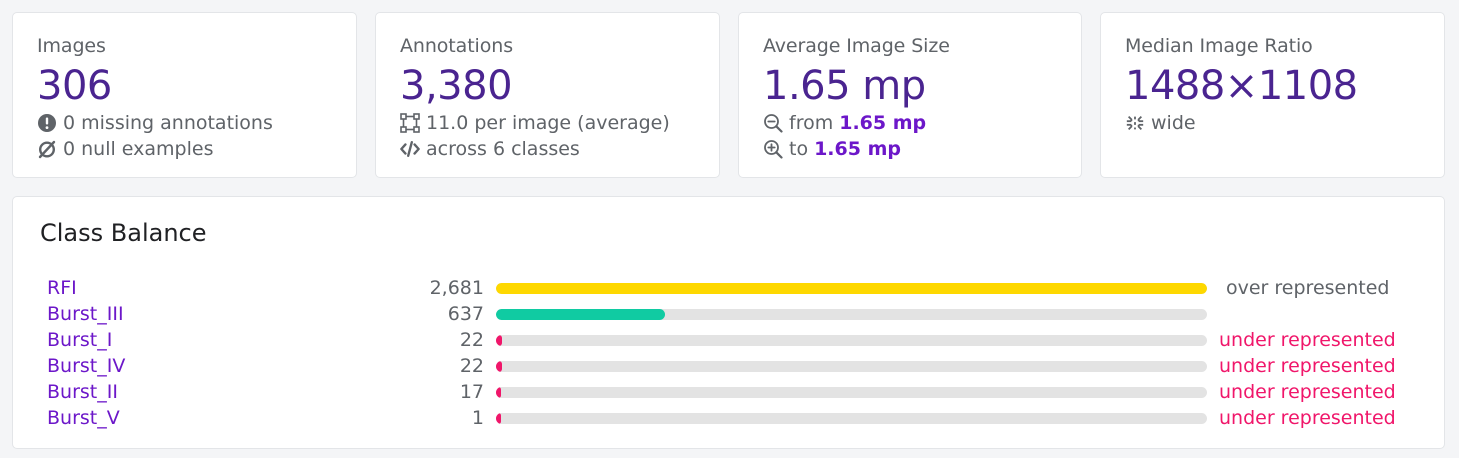  What do you see at coordinates (857, 149) in the screenshot?
I see `size-to-value: 1.65 mp` at bounding box center [857, 149].